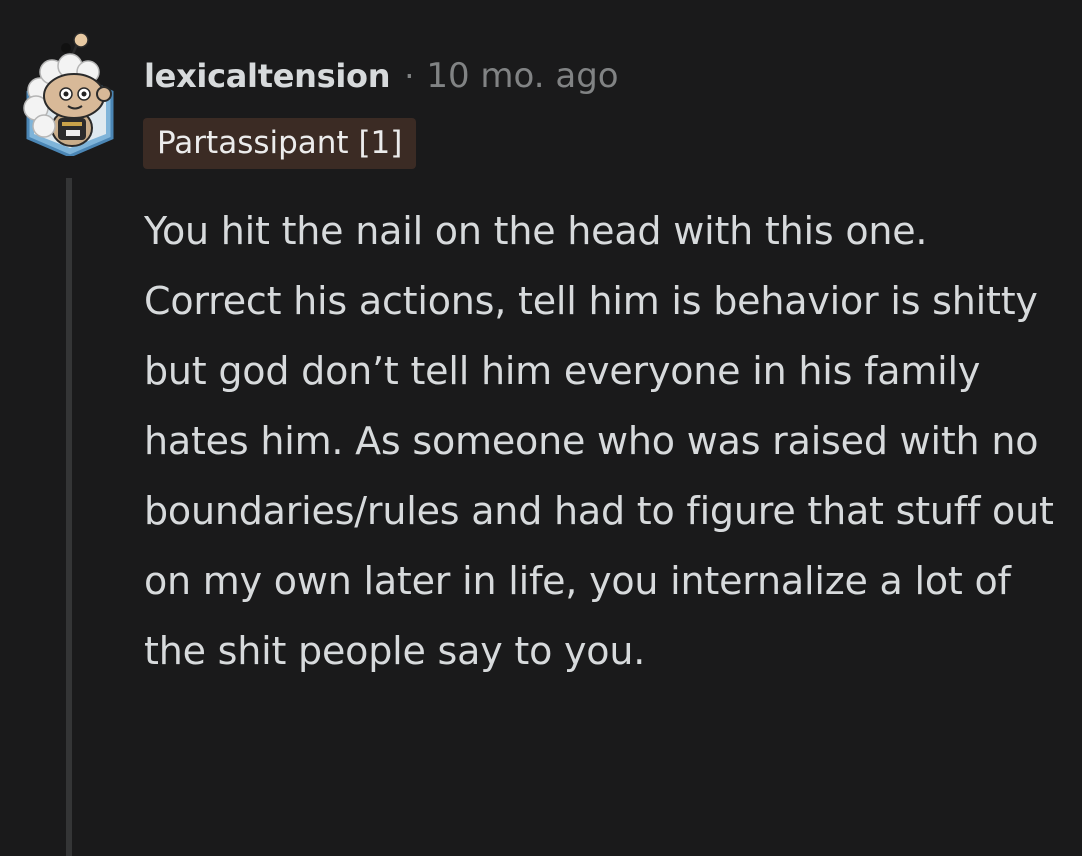 This screenshot has height=856, width=1082. What do you see at coordinates (69, 517) in the screenshot?
I see `thread-collapse-line` at bounding box center [69, 517].